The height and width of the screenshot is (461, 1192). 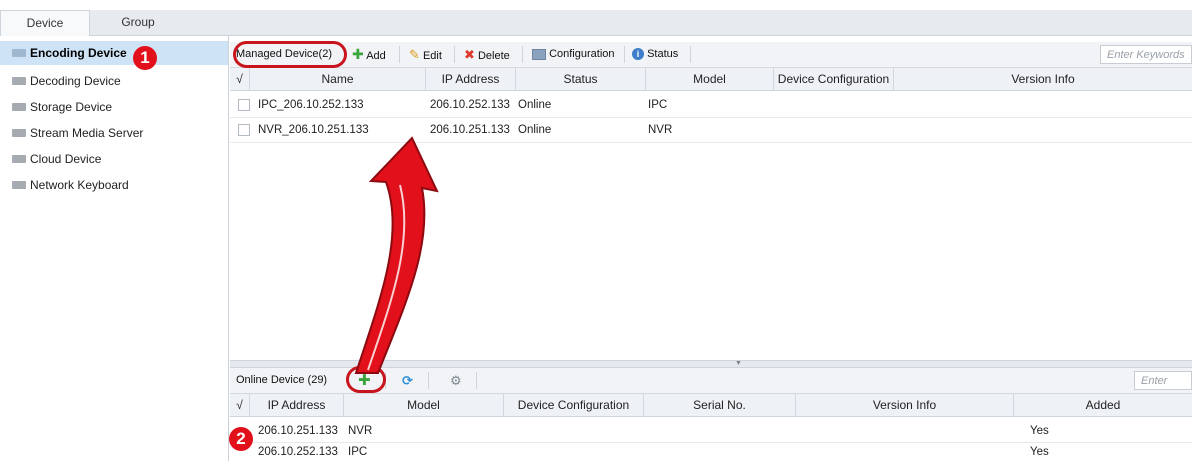 What do you see at coordinates (313, 130) in the screenshot?
I see `device-name: NVR_206.10.251.133` at bounding box center [313, 130].